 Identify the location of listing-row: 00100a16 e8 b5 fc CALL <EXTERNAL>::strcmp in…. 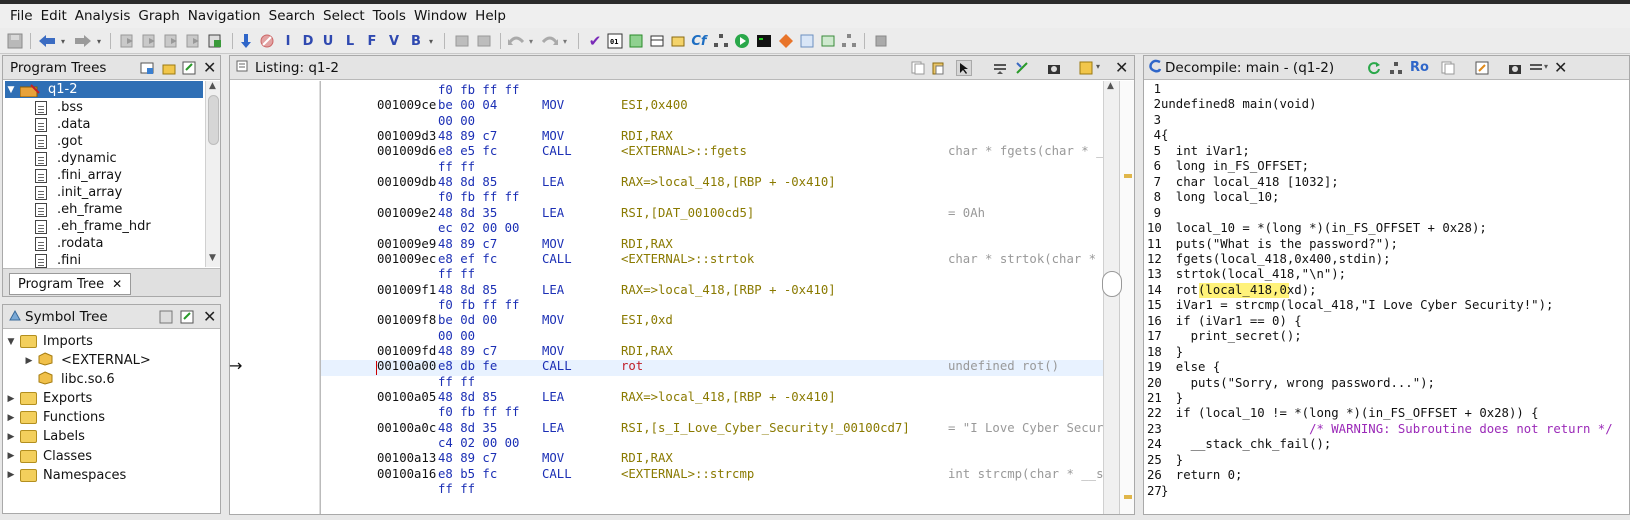
(712, 474).